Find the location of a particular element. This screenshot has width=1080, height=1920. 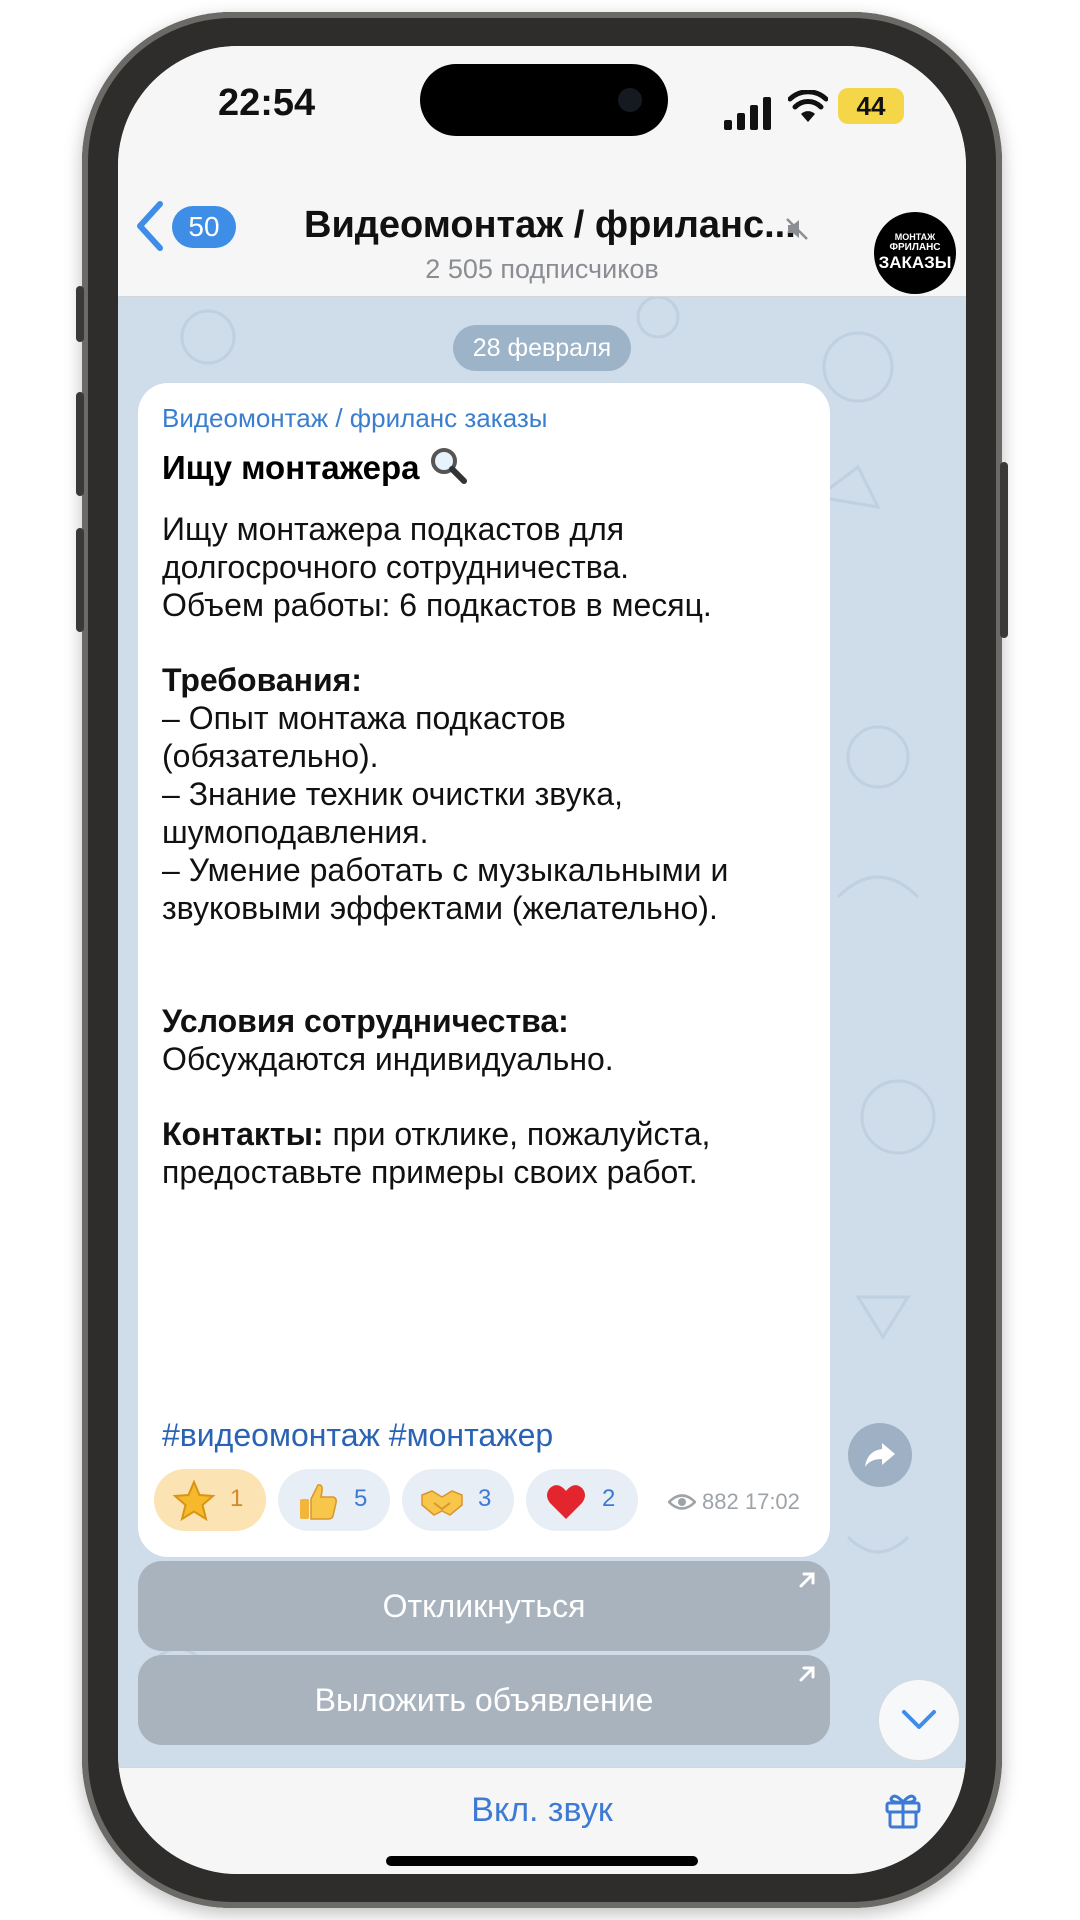

avatar-line-1: МОНТАЖ is located at coordinates (915, 237).